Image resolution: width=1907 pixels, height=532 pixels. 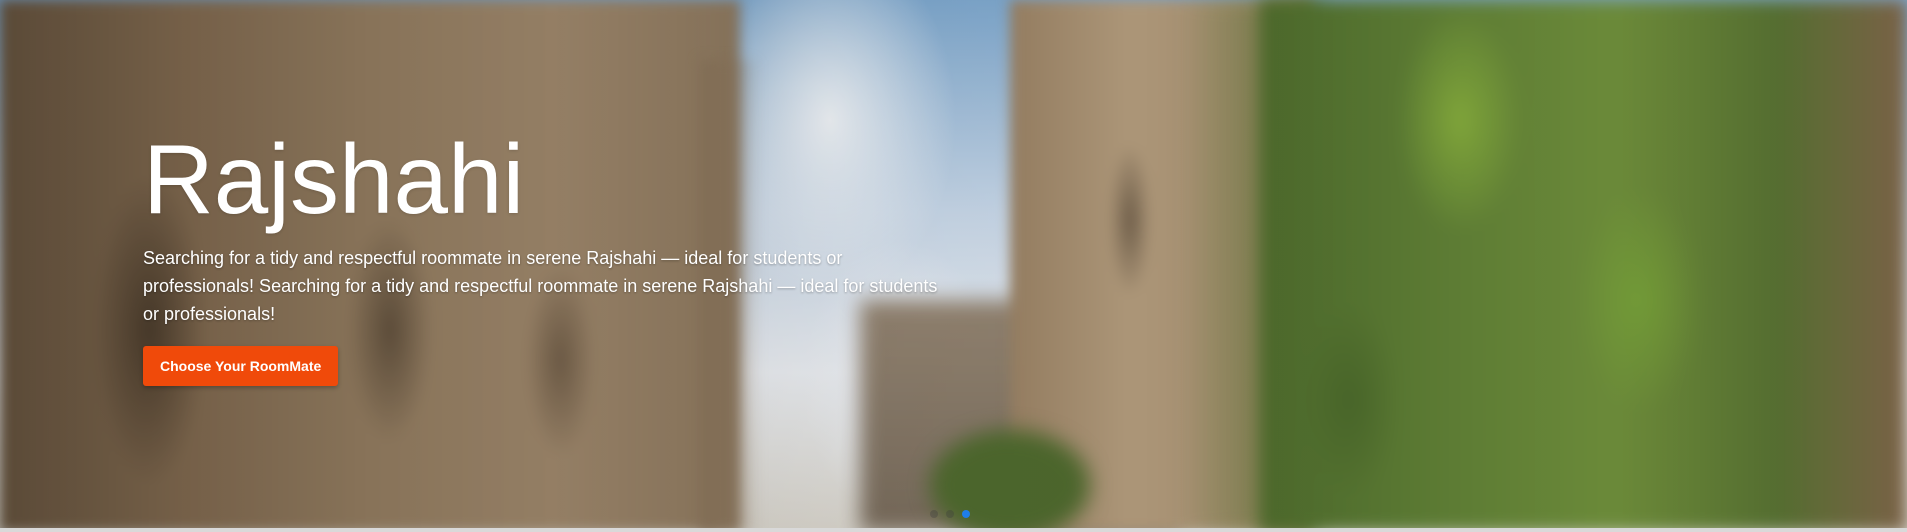 I want to click on carousel-indicators, so click(x=950, y=514).